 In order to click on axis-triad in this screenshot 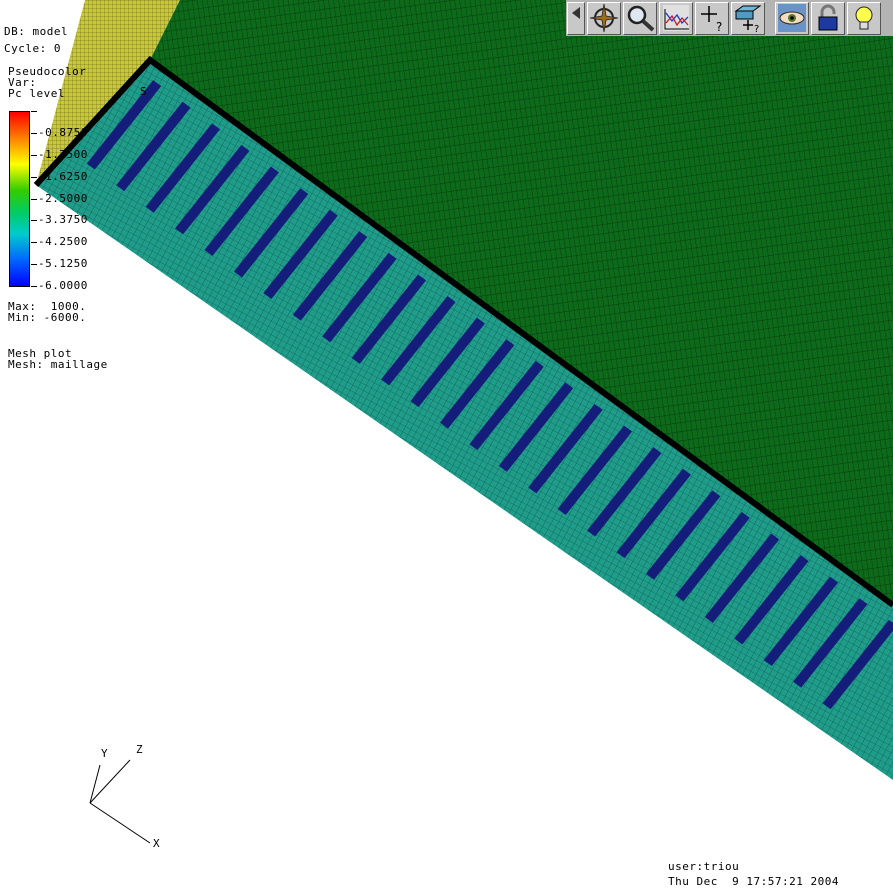, I will do `click(120, 801)`.